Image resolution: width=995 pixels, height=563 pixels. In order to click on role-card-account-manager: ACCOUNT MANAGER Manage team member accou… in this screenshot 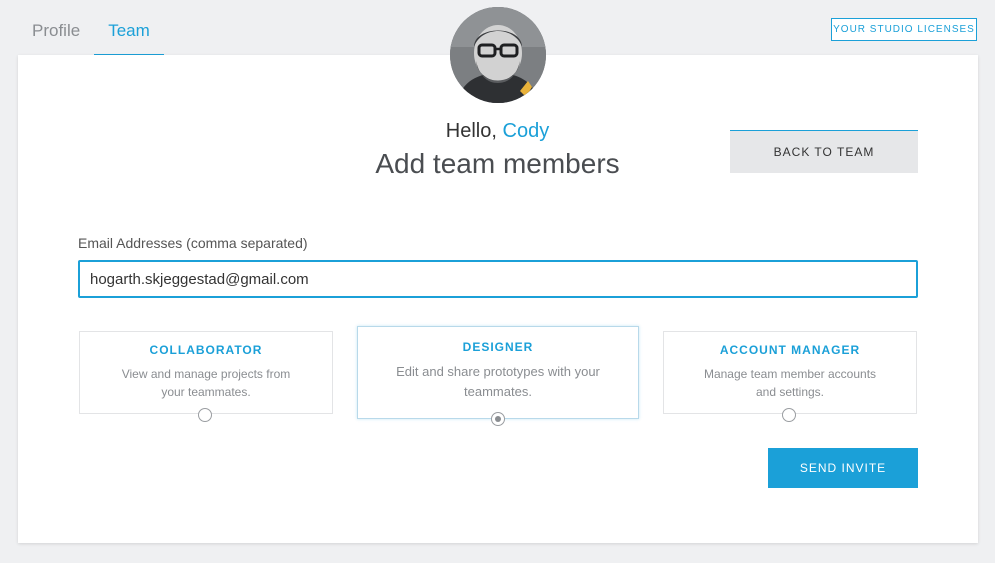, I will do `click(790, 372)`.